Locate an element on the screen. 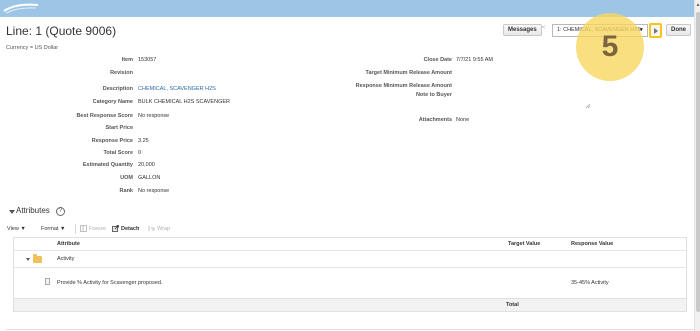 The image size is (700, 331). estimated-quantity-value: 20,000 is located at coordinates (146, 165).